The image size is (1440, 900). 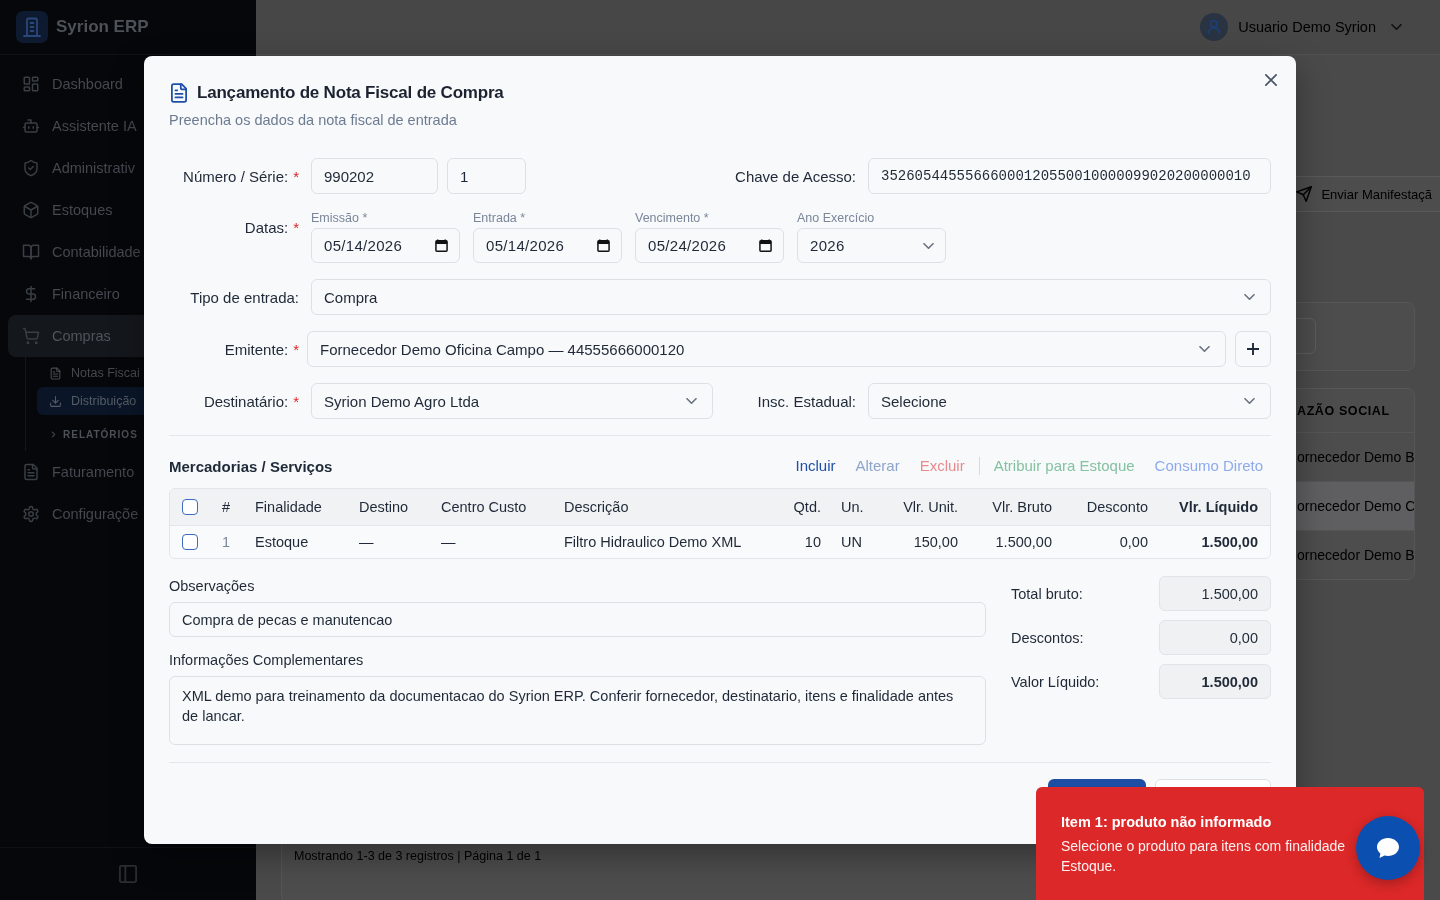 I want to click on column-header: AZÃO SOCIAL, so click(x=1344, y=410).